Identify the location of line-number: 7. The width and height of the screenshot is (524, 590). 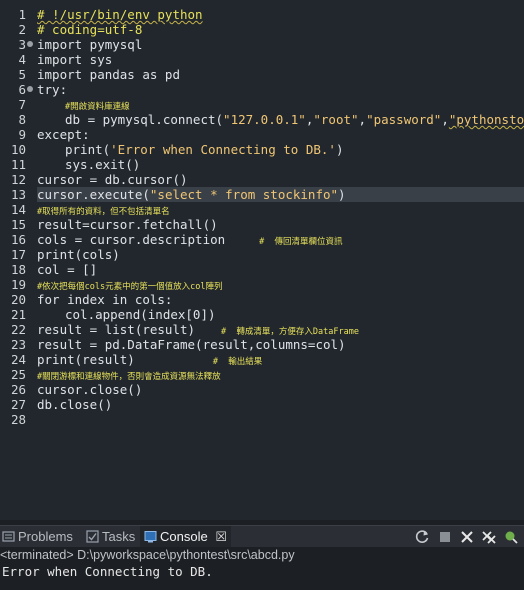
(22, 104).